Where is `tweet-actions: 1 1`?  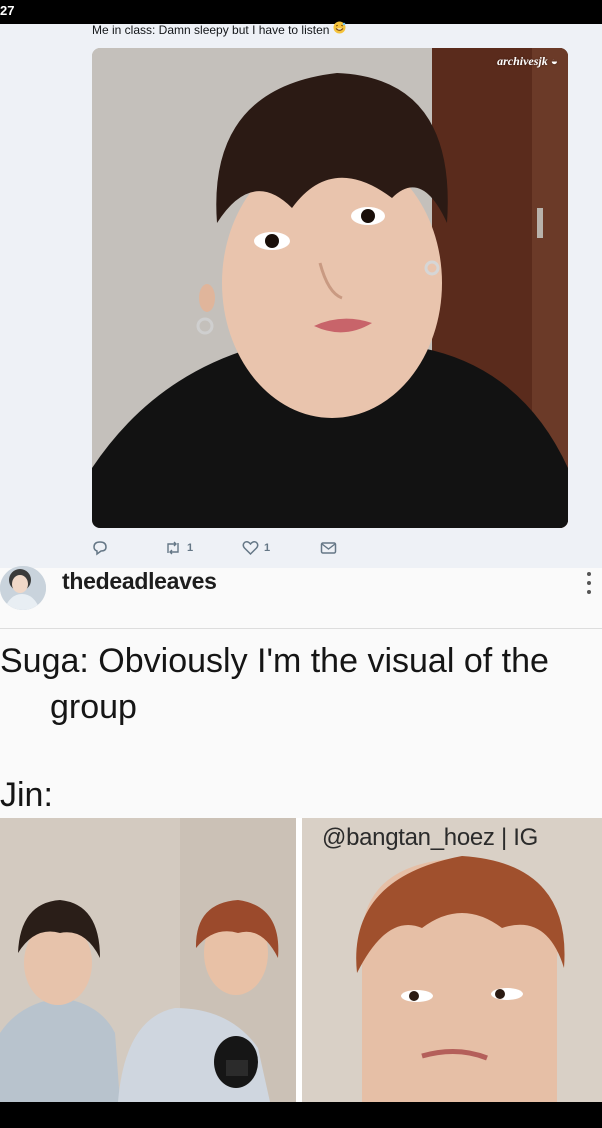
tweet-actions: 1 1 is located at coordinates (242, 550).